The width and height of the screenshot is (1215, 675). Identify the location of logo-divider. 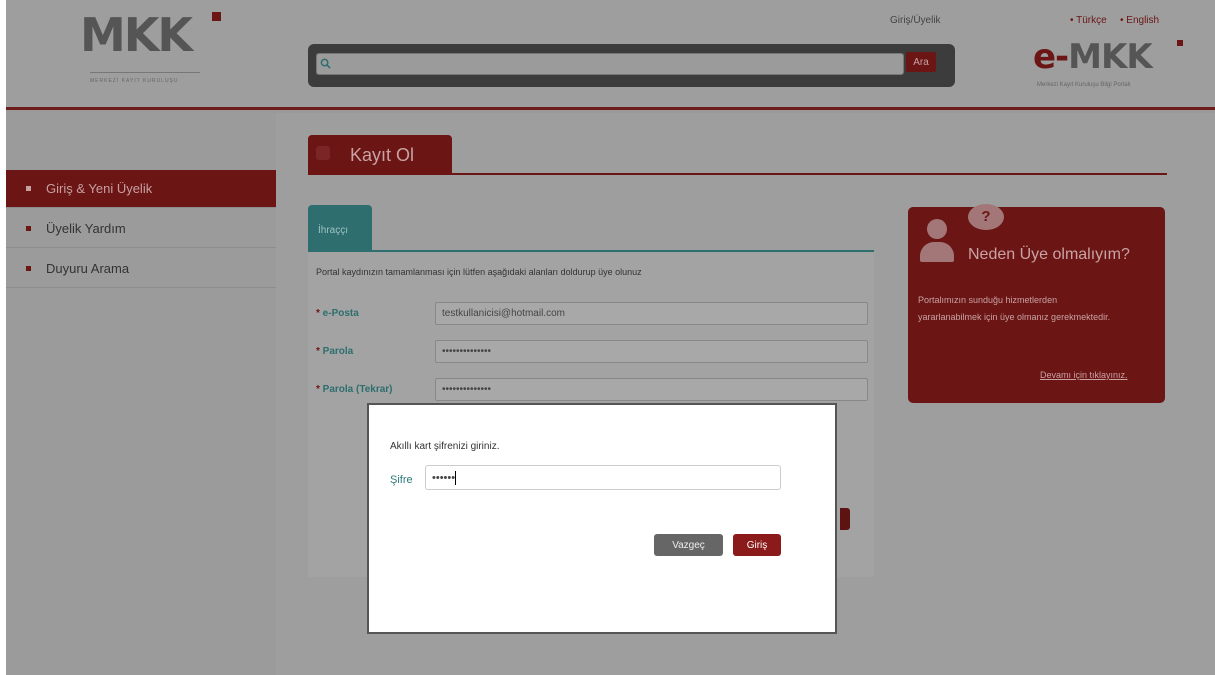
(145, 72).